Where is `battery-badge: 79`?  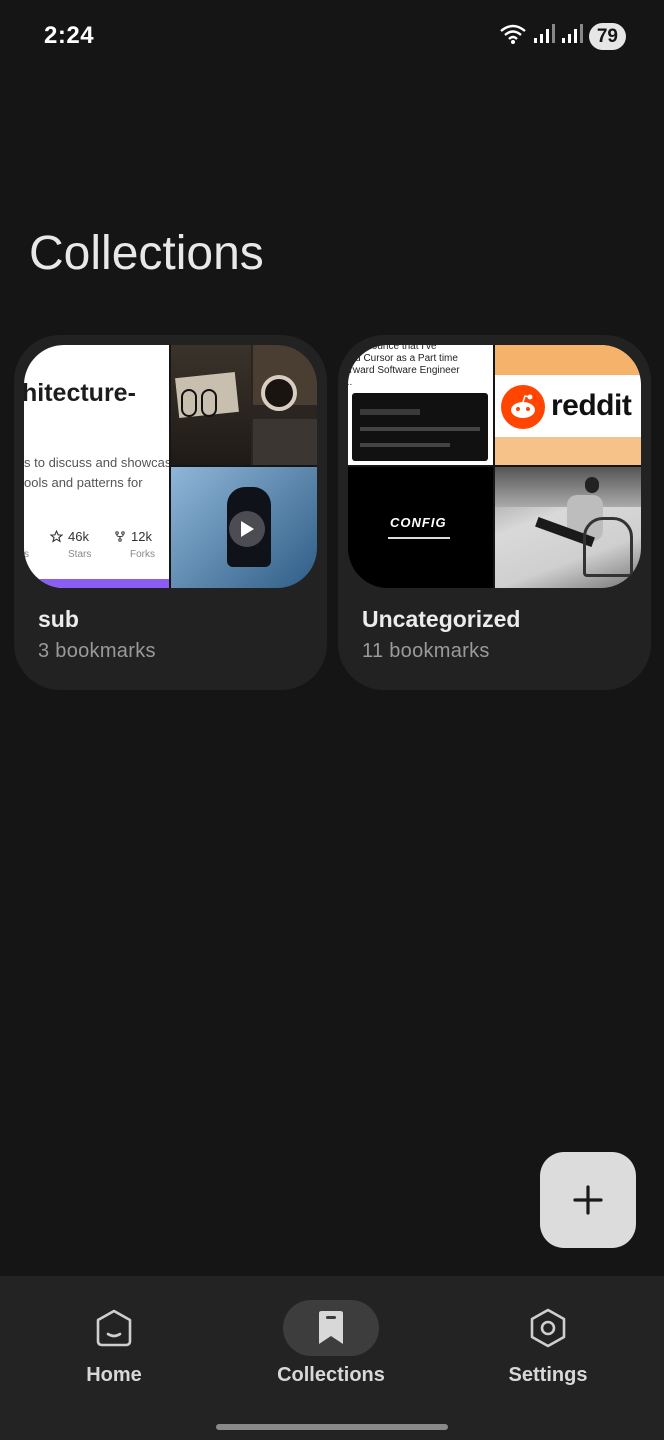 battery-badge: 79 is located at coordinates (607, 36).